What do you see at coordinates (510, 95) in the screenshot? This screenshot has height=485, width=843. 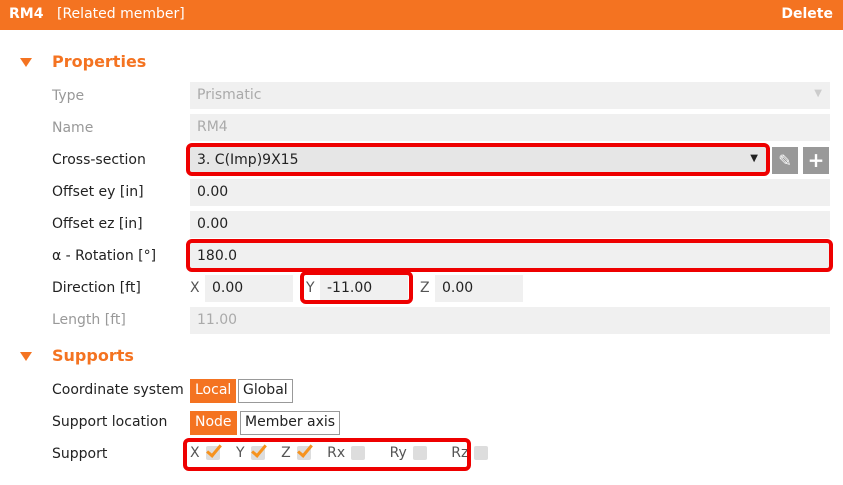 I see `type-select: Prismatic ▼` at bounding box center [510, 95].